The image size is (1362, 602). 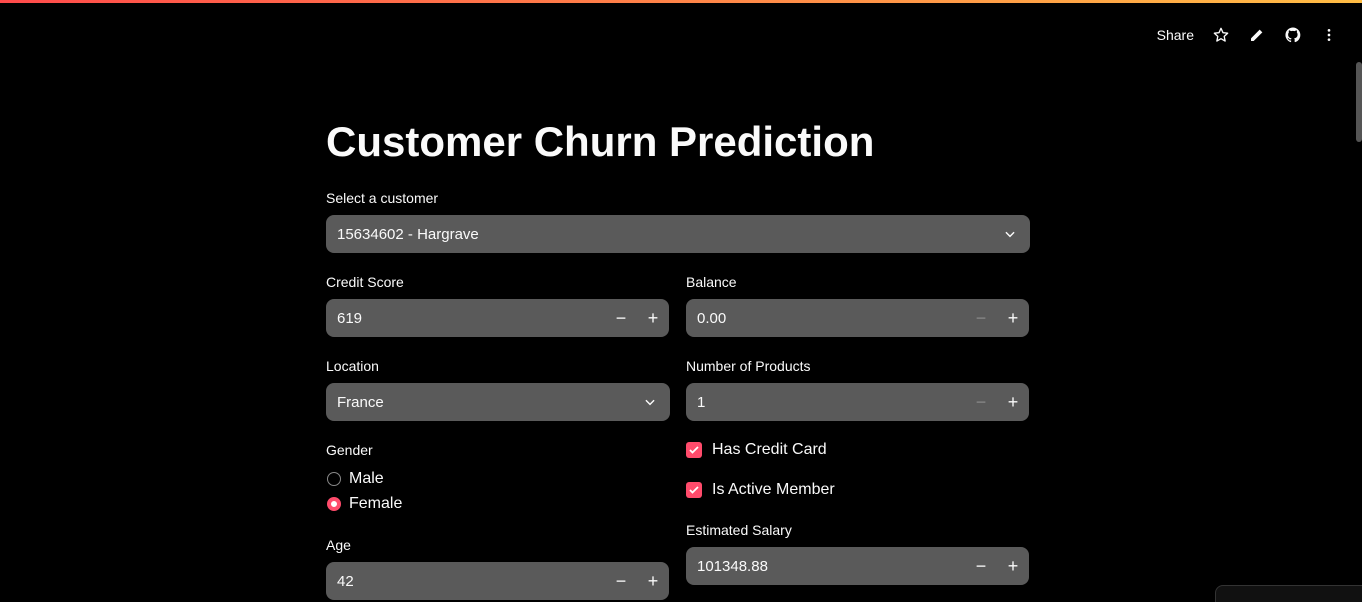 What do you see at coordinates (711, 282) in the screenshot?
I see `balance-label: Balance` at bounding box center [711, 282].